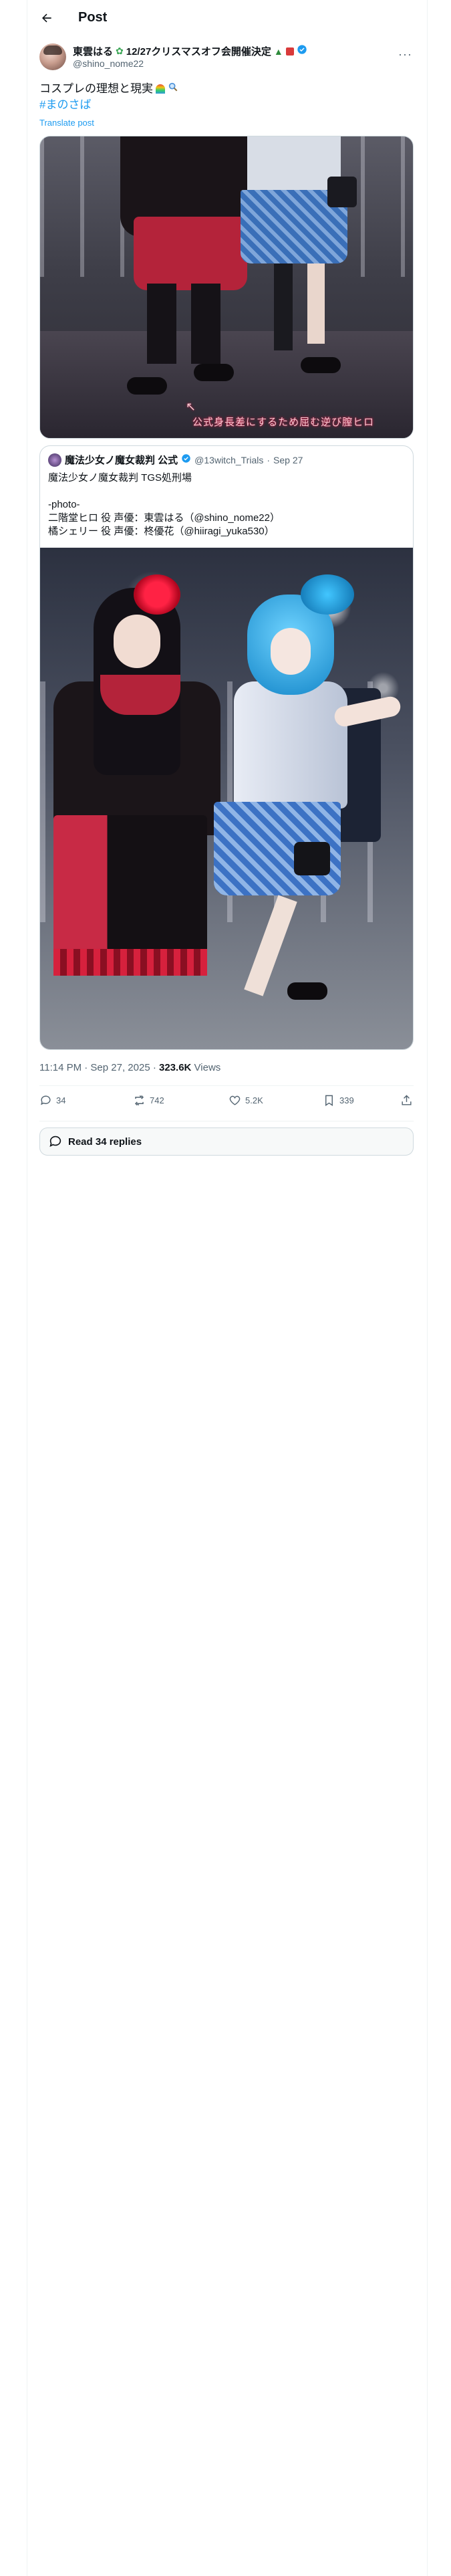 This screenshot has width=451, height=2576. What do you see at coordinates (55, 1141) in the screenshot?
I see `replies-bubble-icon` at bounding box center [55, 1141].